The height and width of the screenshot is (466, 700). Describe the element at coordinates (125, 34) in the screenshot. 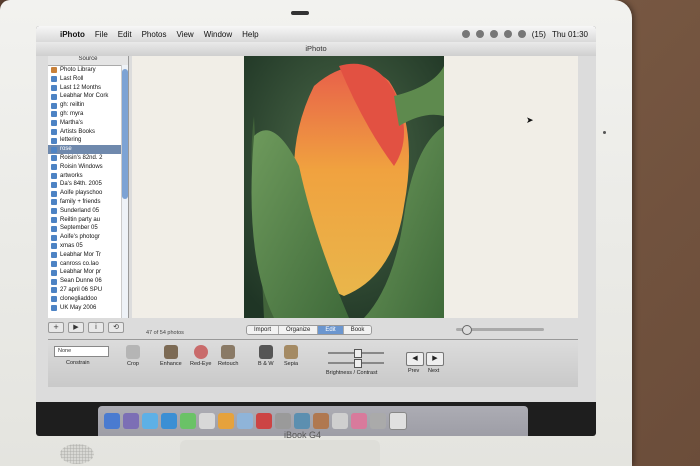

I see `menu-edit: Edit` at that location.